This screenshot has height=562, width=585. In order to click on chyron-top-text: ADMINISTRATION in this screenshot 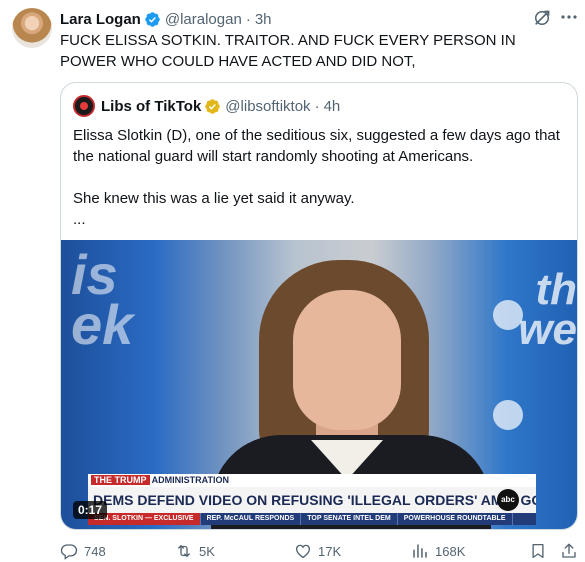, I will do `click(190, 480)`.